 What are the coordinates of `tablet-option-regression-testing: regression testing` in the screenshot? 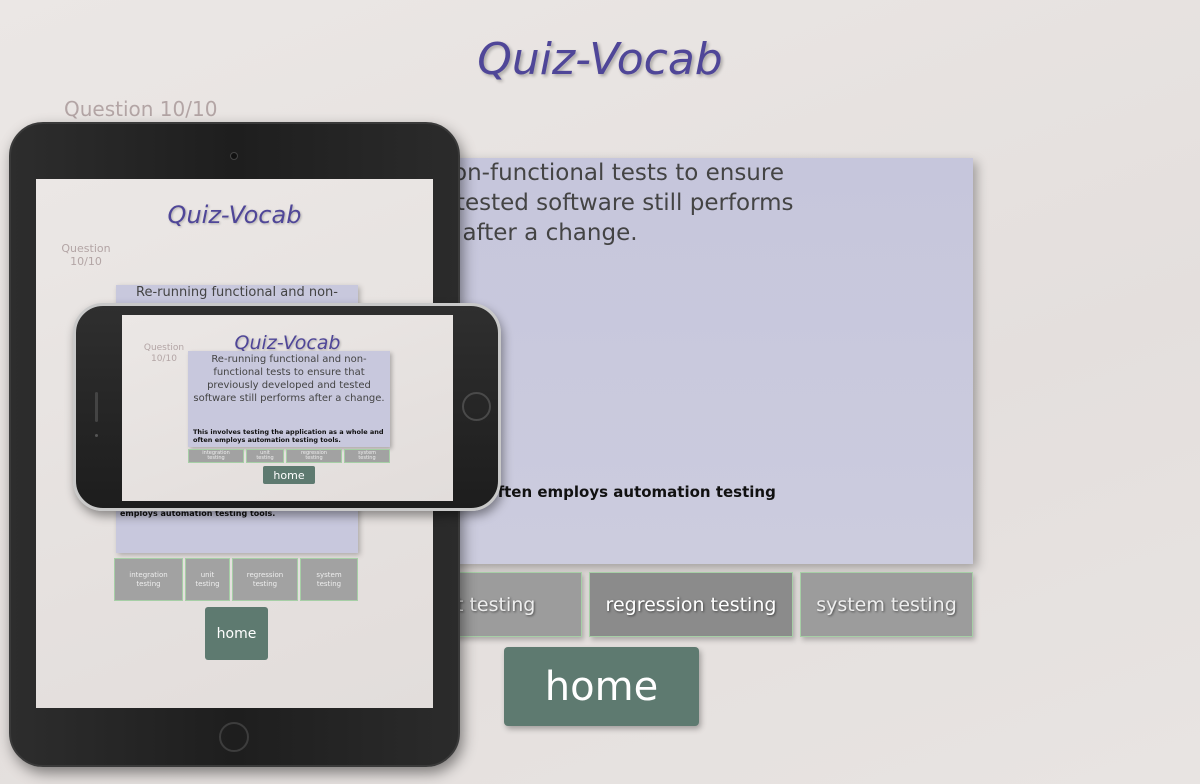 It's located at (265, 579).